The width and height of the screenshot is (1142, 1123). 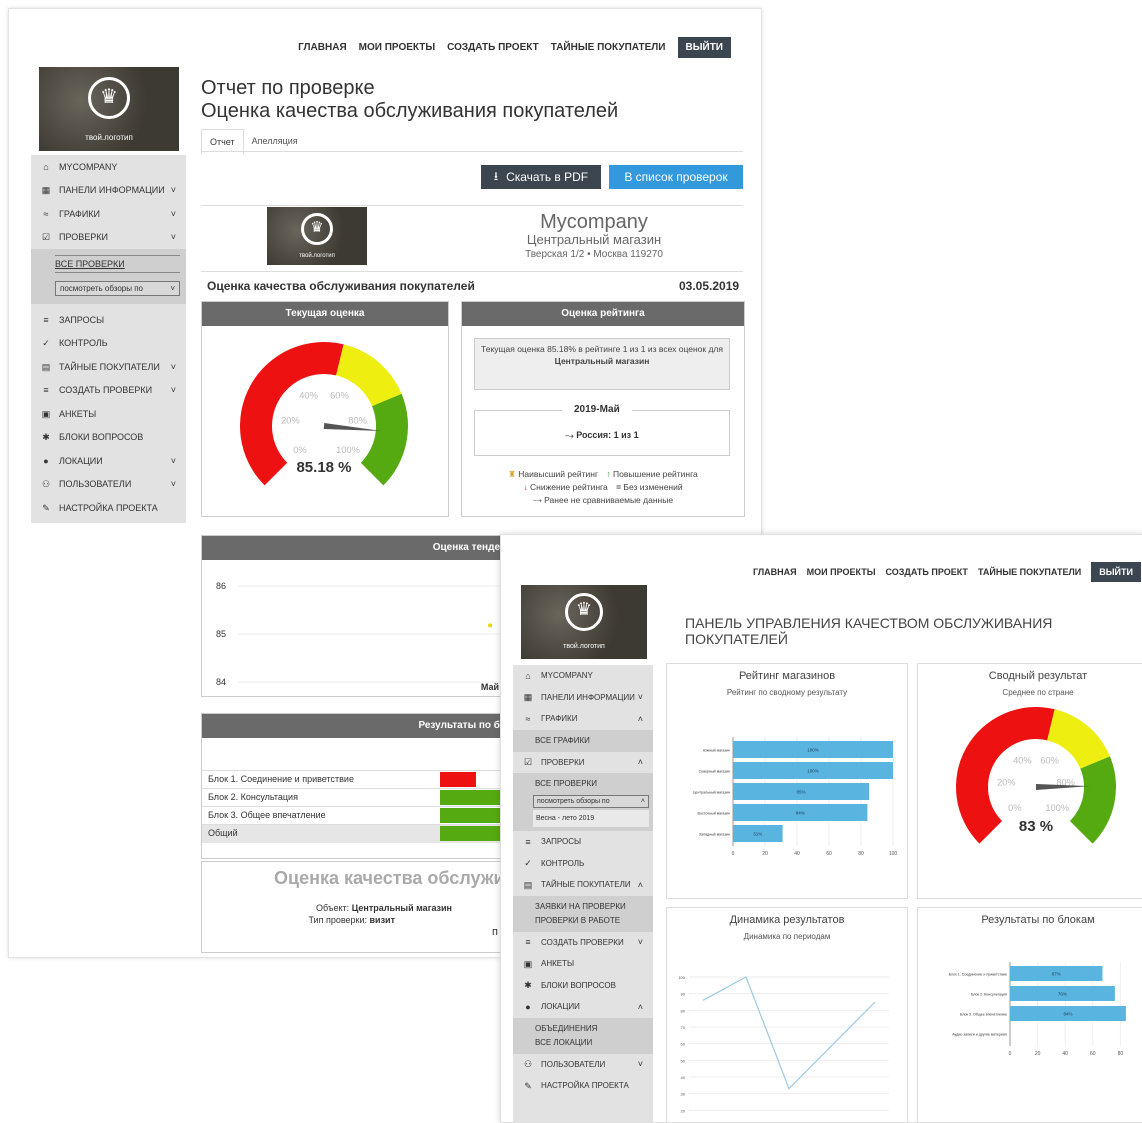 What do you see at coordinates (472, 205) in the screenshot?
I see `divider` at bounding box center [472, 205].